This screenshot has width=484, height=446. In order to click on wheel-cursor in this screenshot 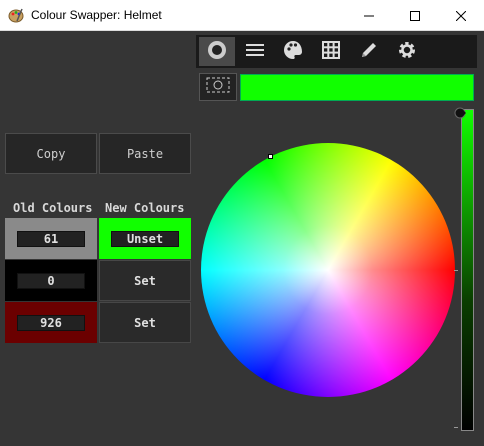, I will do `click(270, 156)`.